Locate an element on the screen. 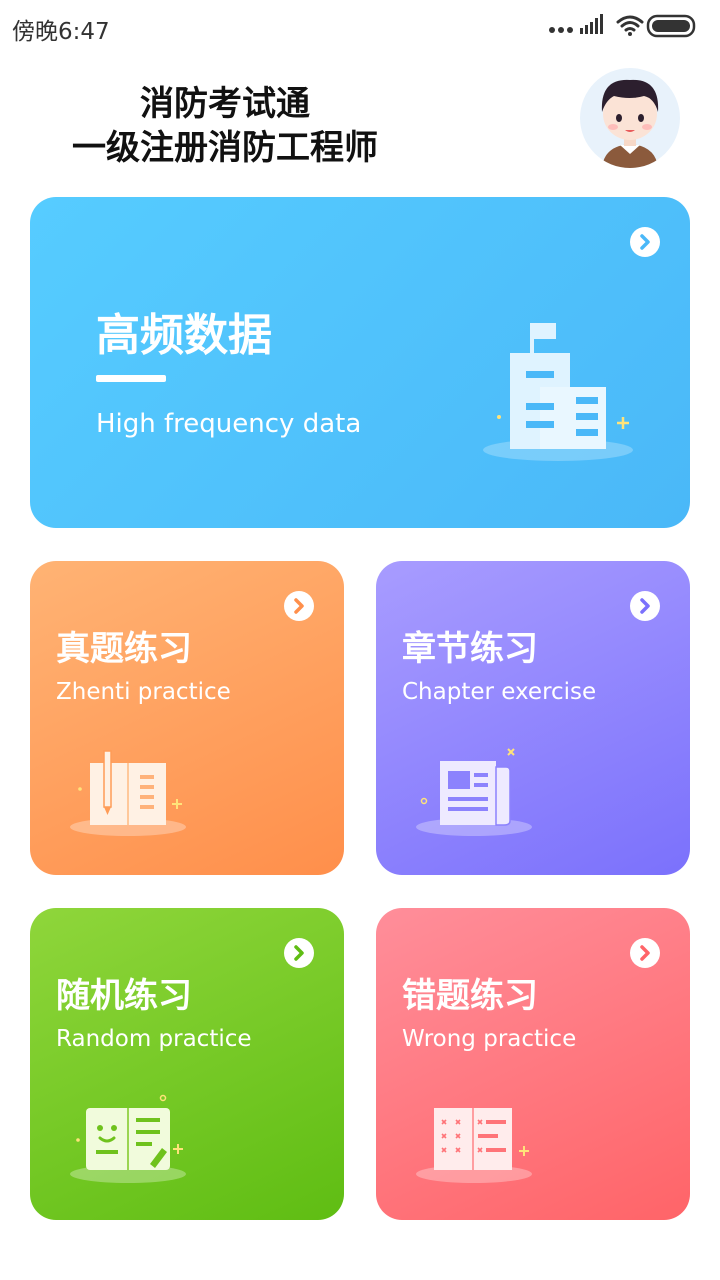 This screenshot has width=720, height=1280. battery-icon is located at coordinates (671, 26).